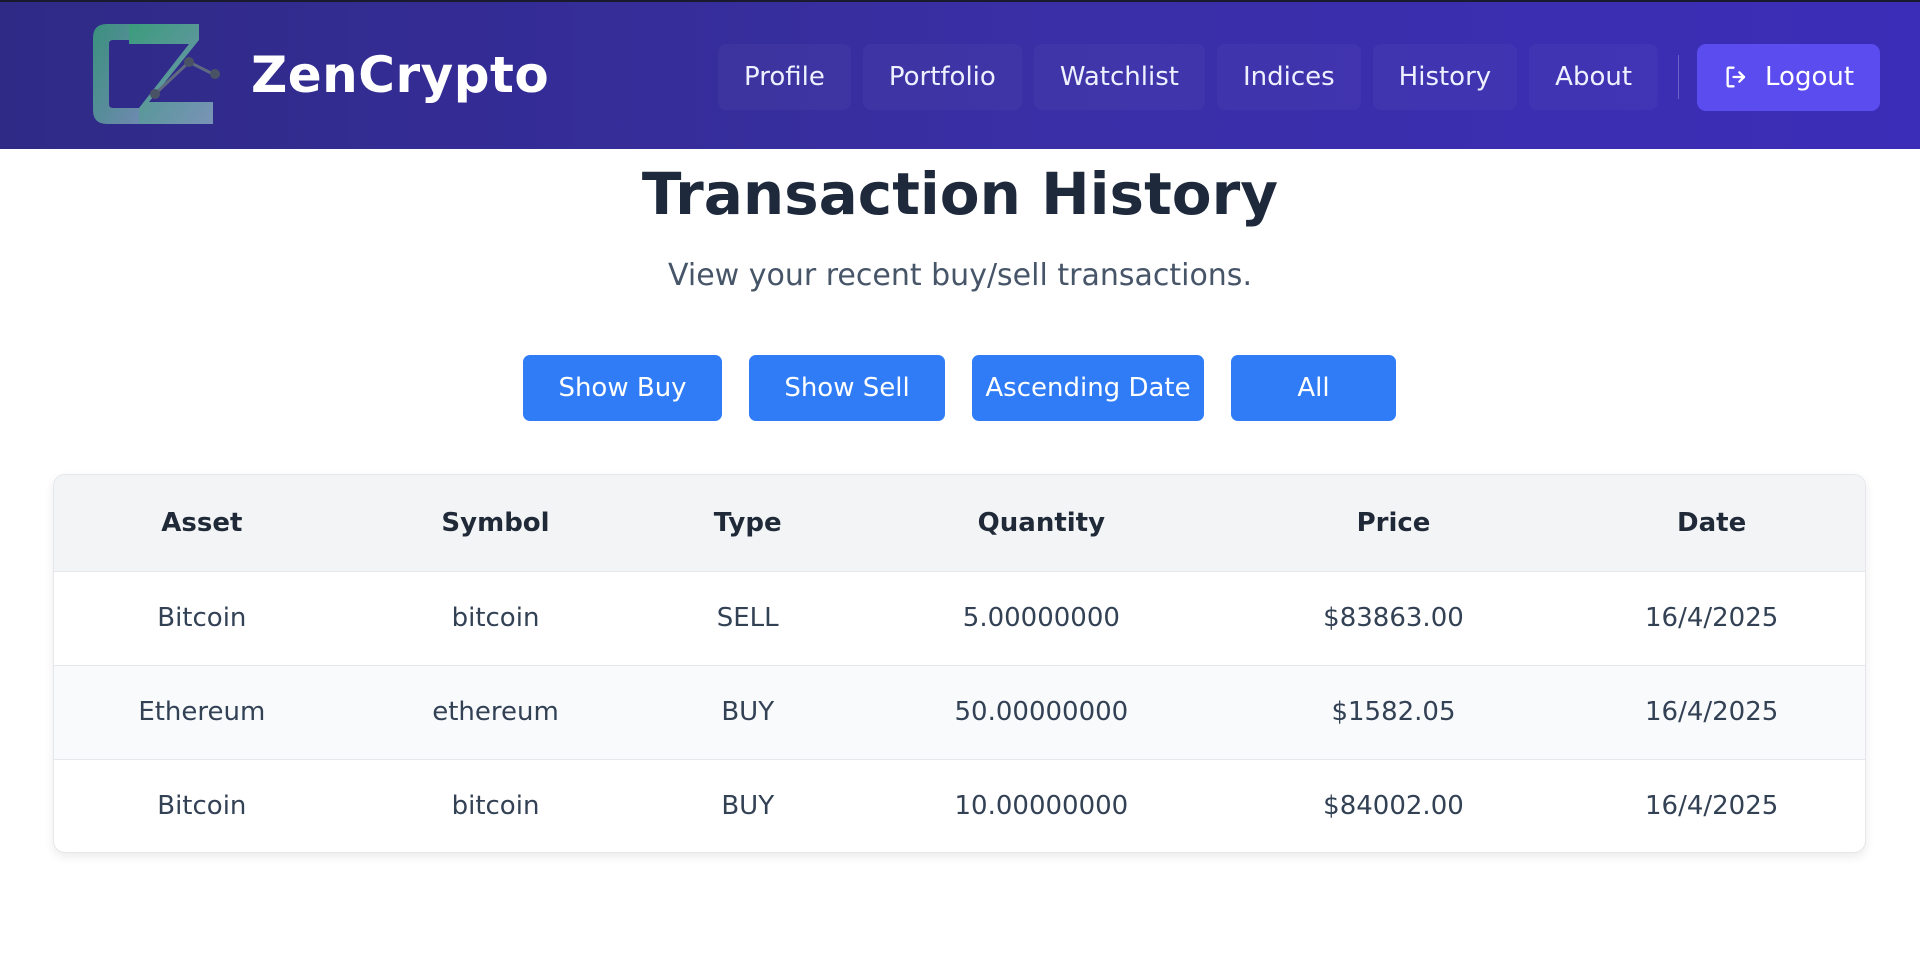  I want to click on cell-price: $83863.00, so click(1393, 618).